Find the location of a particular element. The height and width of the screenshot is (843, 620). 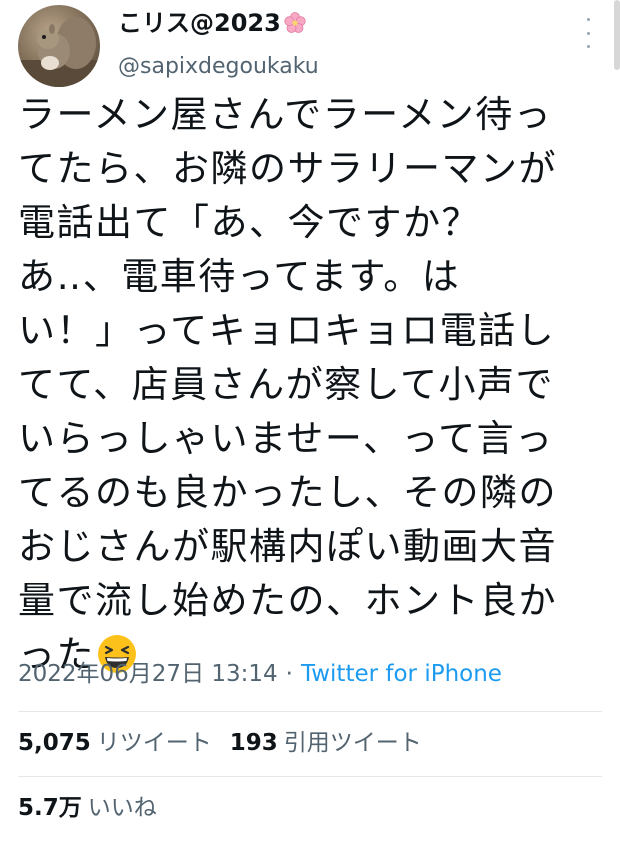

tweet-line: てて、店員さんが察して小声で is located at coordinates (286, 384).